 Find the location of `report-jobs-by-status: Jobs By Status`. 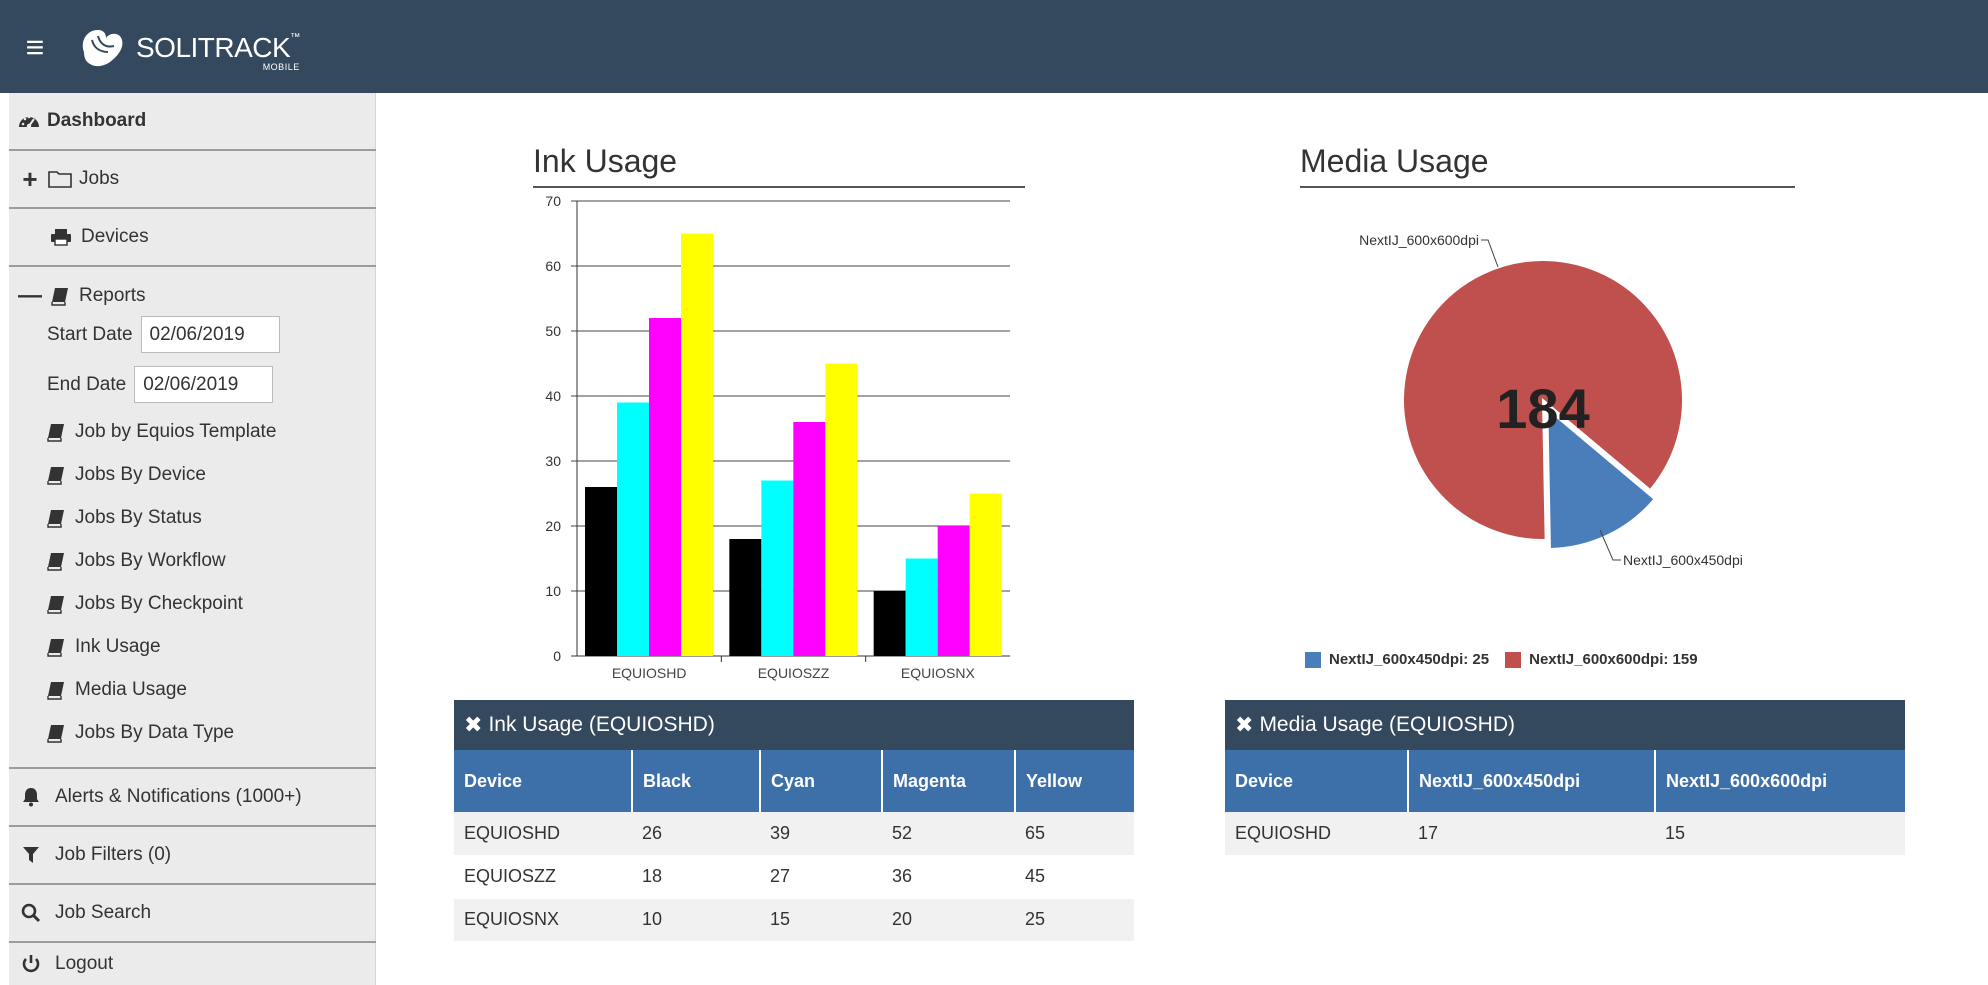

report-jobs-by-status: Jobs By Status is located at coordinates (124, 518).